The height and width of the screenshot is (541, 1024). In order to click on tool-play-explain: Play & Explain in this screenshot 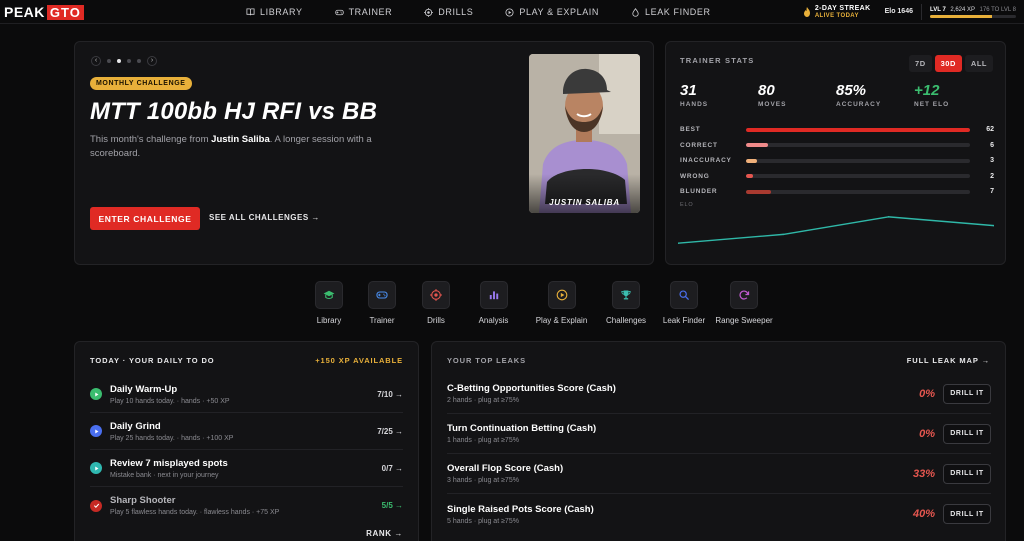, I will do `click(561, 303)`.